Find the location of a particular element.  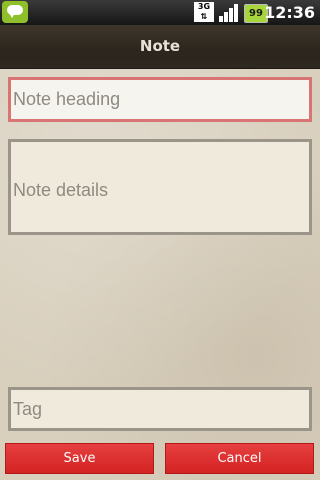

status-bar: 3G ⇅ 99 12:36 is located at coordinates (160, 12).